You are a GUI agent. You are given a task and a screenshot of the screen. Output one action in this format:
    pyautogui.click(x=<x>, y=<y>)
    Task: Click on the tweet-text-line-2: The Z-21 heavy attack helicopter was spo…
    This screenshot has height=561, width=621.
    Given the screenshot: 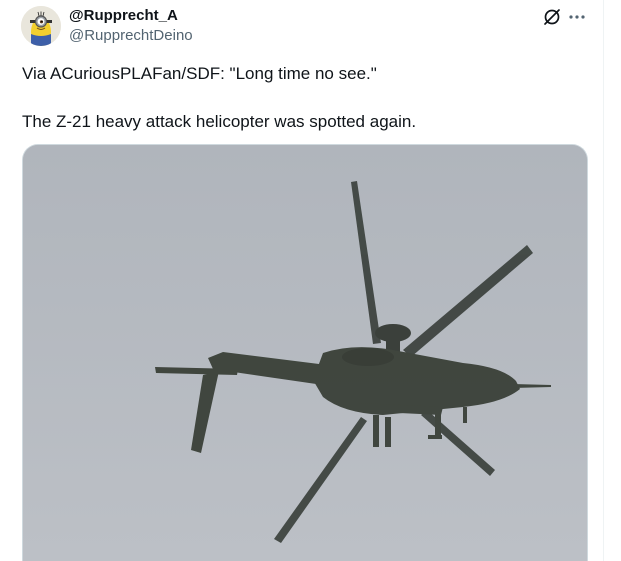 What is the action you would take?
    pyautogui.click(x=219, y=121)
    